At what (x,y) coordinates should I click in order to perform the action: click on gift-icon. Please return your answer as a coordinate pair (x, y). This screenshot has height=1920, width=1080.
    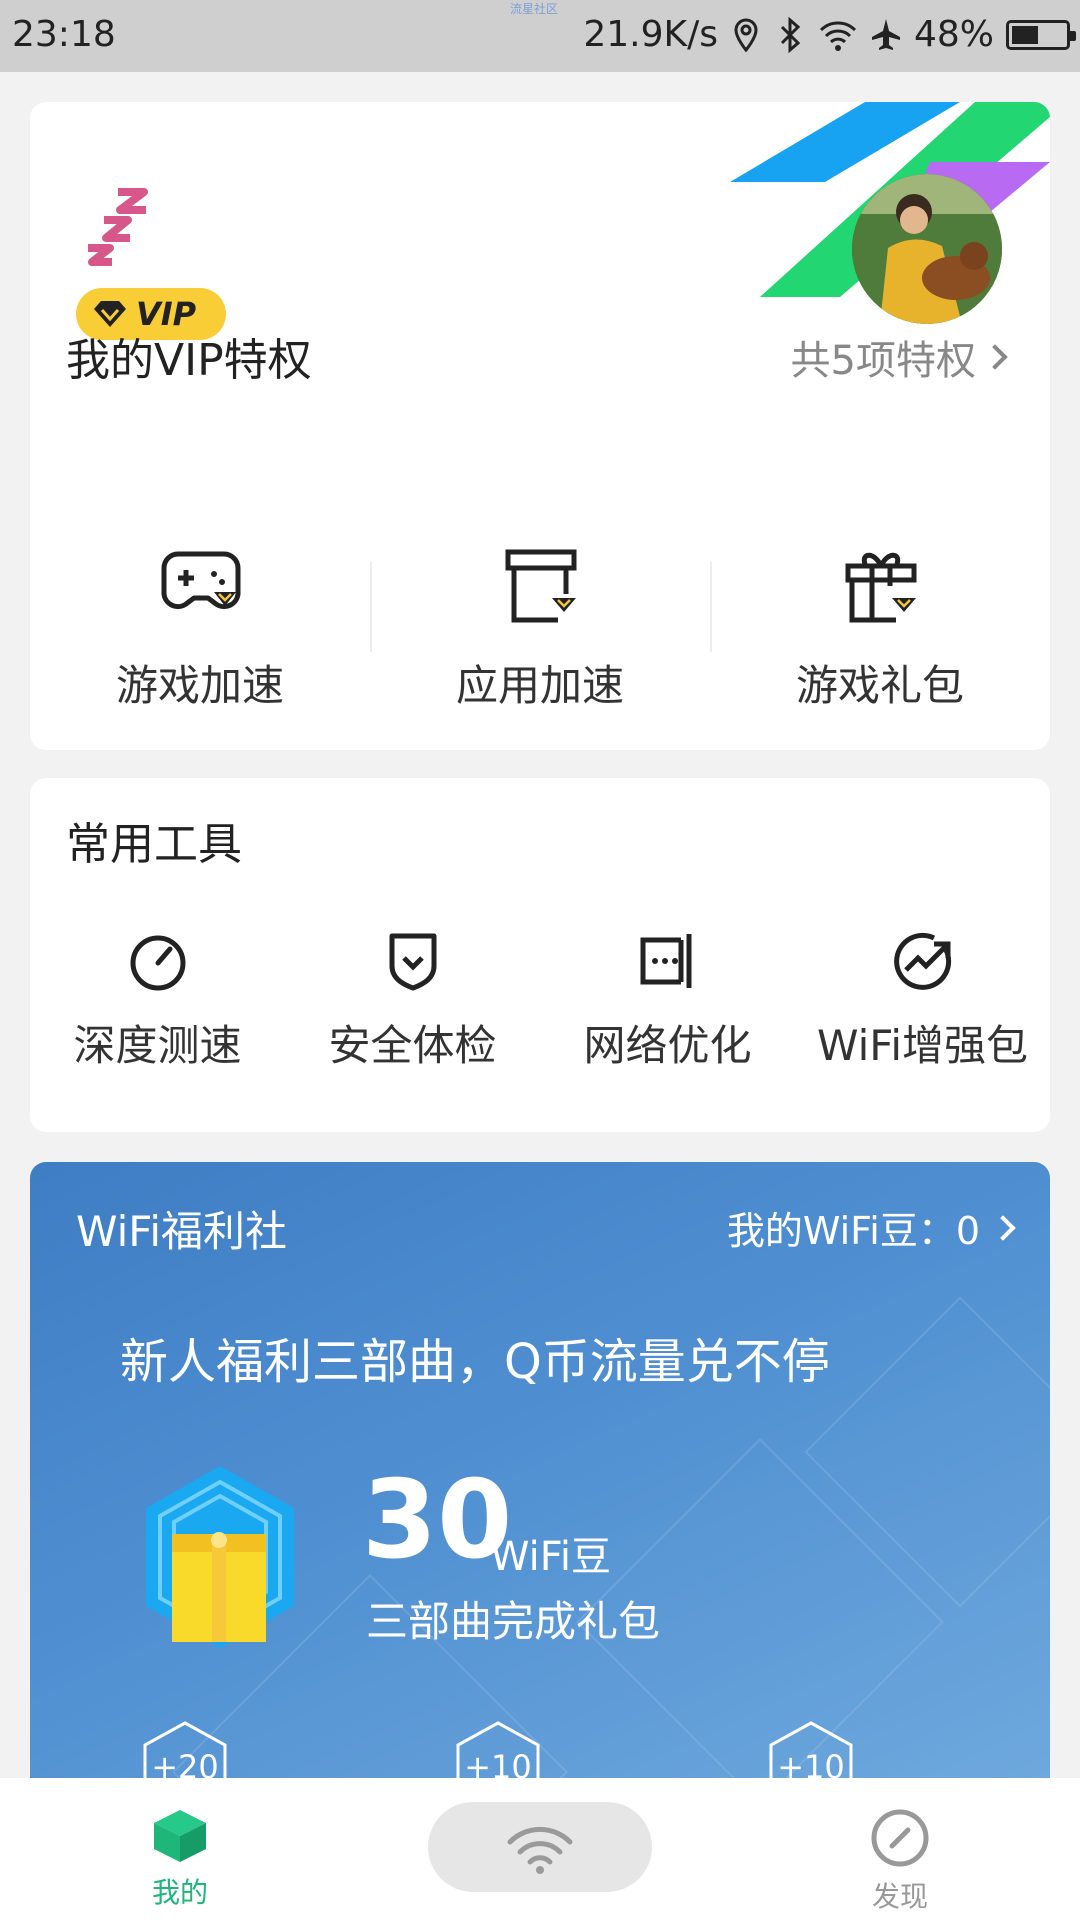
    Looking at the image, I should click on (881, 587).